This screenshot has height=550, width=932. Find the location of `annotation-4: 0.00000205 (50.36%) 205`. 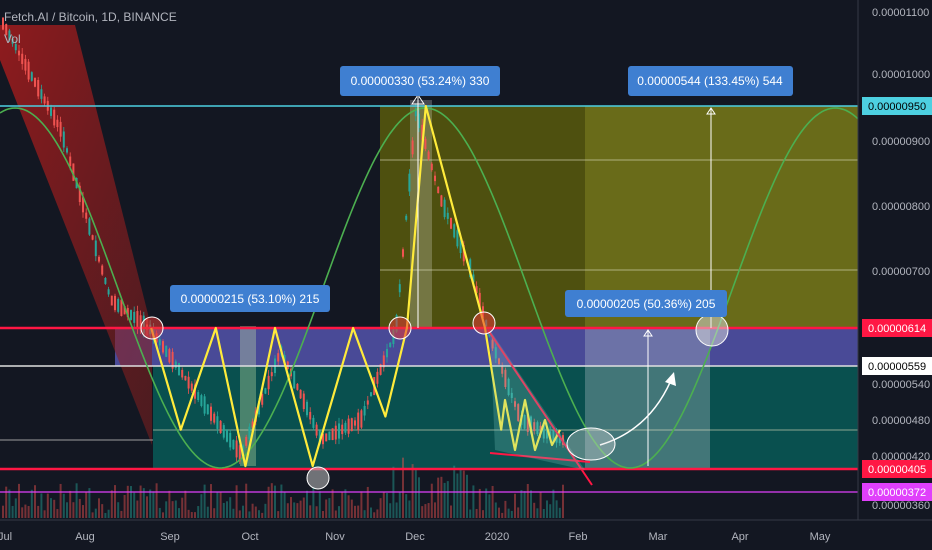

annotation-4: 0.00000205 (50.36%) 205 is located at coordinates (646, 303).